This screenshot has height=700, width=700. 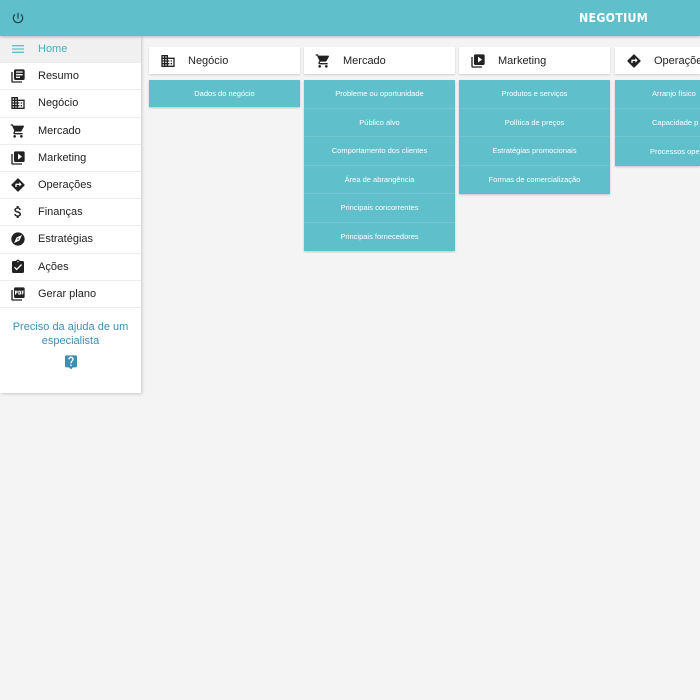 I want to click on sidebar-item-marketing: Marketing, so click(x=70, y=158).